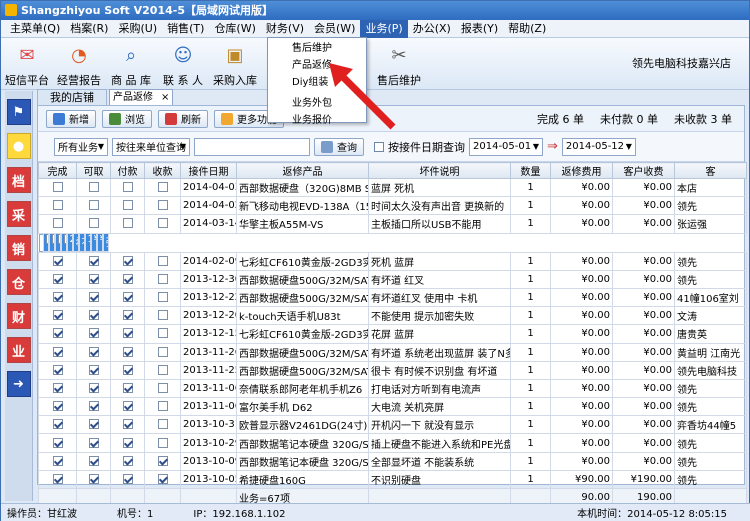  What do you see at coordinates (18, 384) in the screenshot?
I see `exit-icon: ➜` at bounding box center [18, 384].